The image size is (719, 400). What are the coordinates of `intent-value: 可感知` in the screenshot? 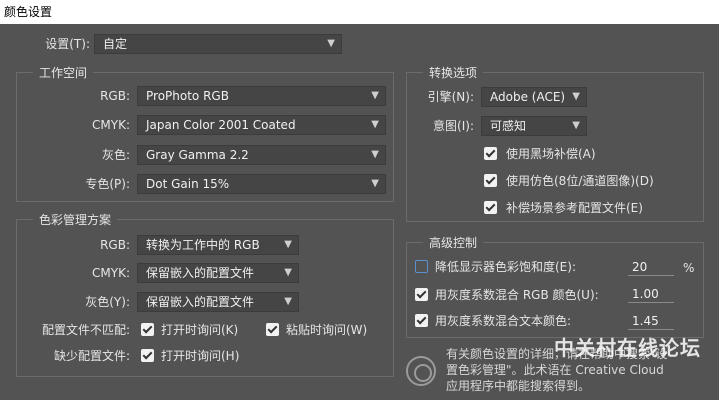 It's located at (508, 126).